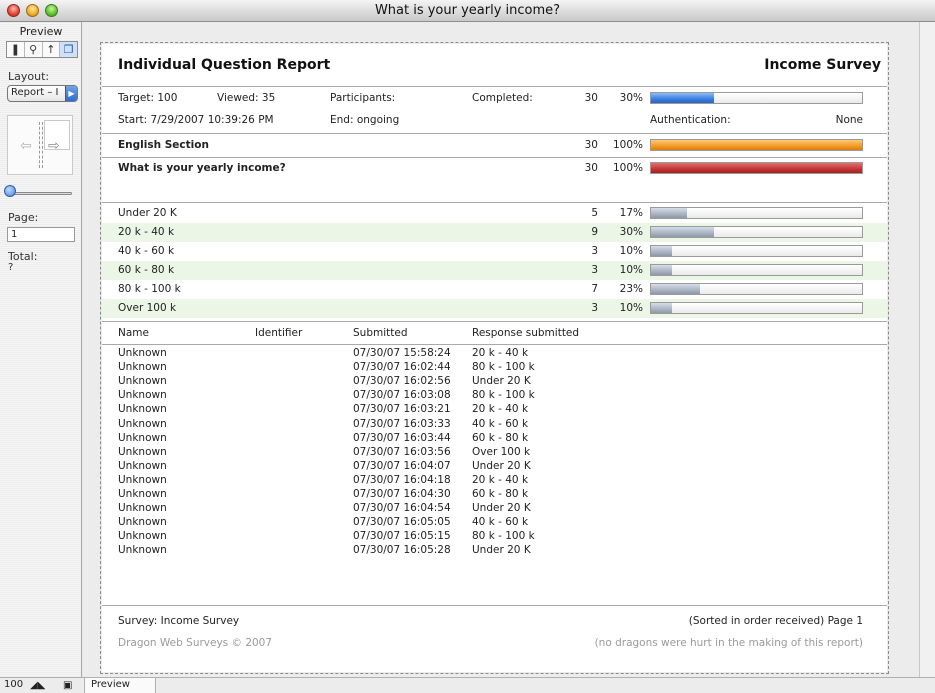 This screenshot has height=693, width=935. I want to click on response-submitted: 07/30/07 16:05:28, so click(402, 550).